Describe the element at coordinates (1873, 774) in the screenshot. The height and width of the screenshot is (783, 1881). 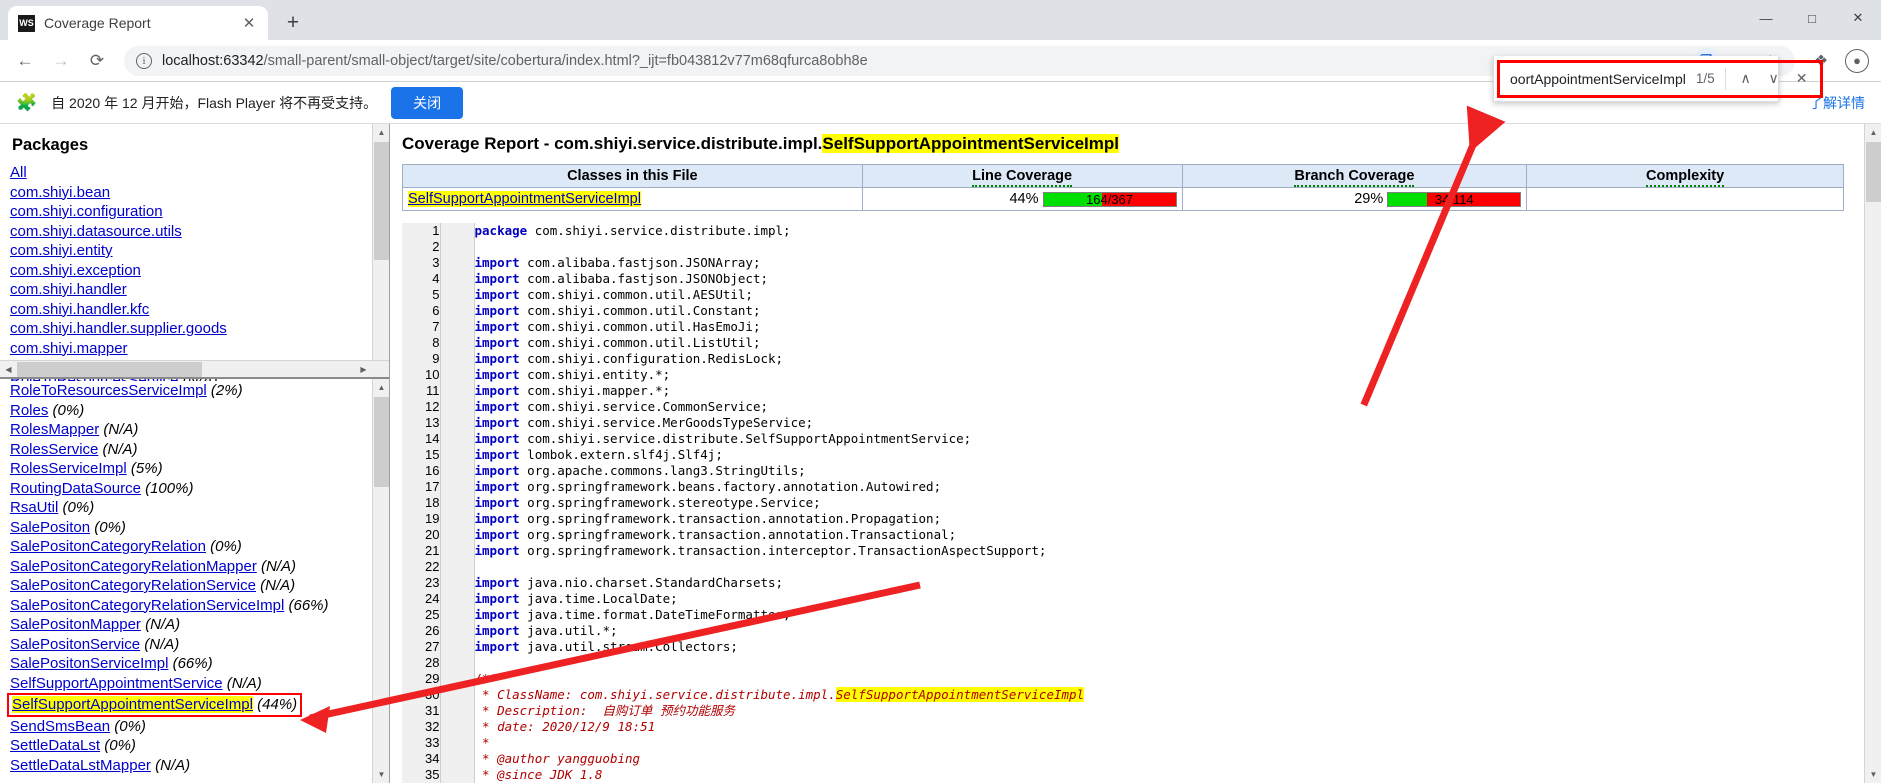
I see `report-scroll-down-icon: ▼` at that location.